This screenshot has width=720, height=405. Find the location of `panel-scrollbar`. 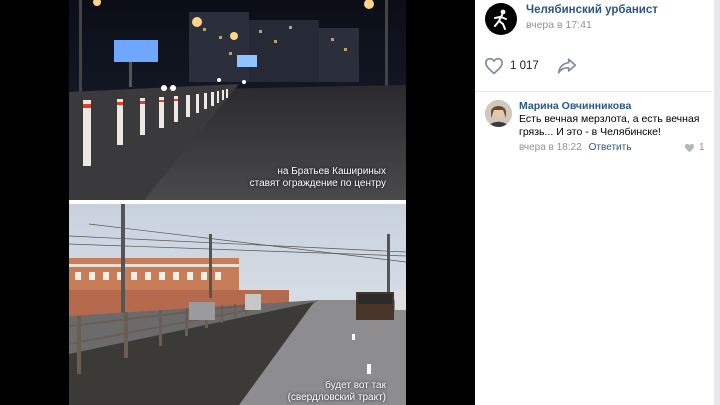

panel-scrollbar is located at coordinates (717, 202).